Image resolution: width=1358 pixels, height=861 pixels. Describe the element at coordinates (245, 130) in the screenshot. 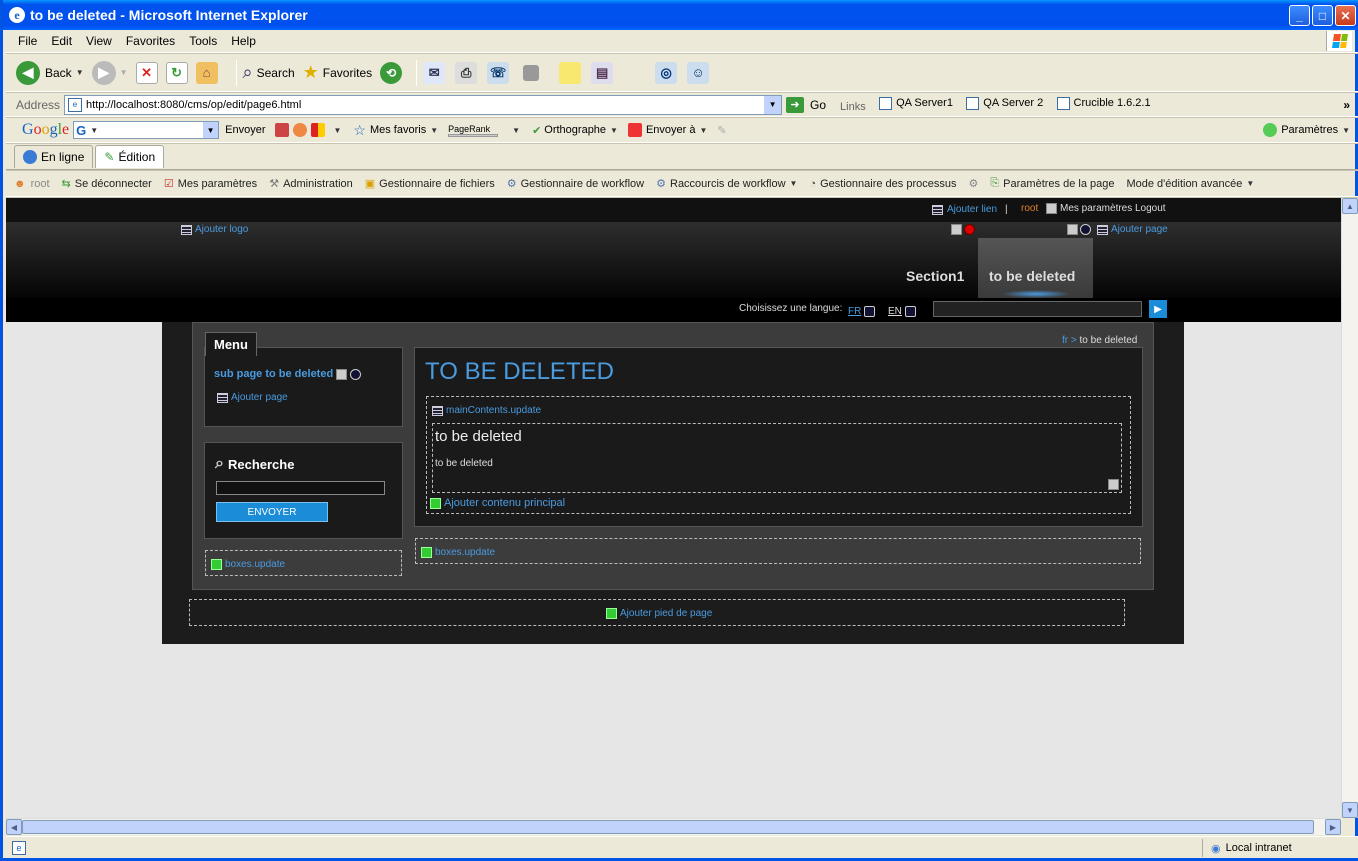

I see `google-envoyer-button: Envoyer` at that location.